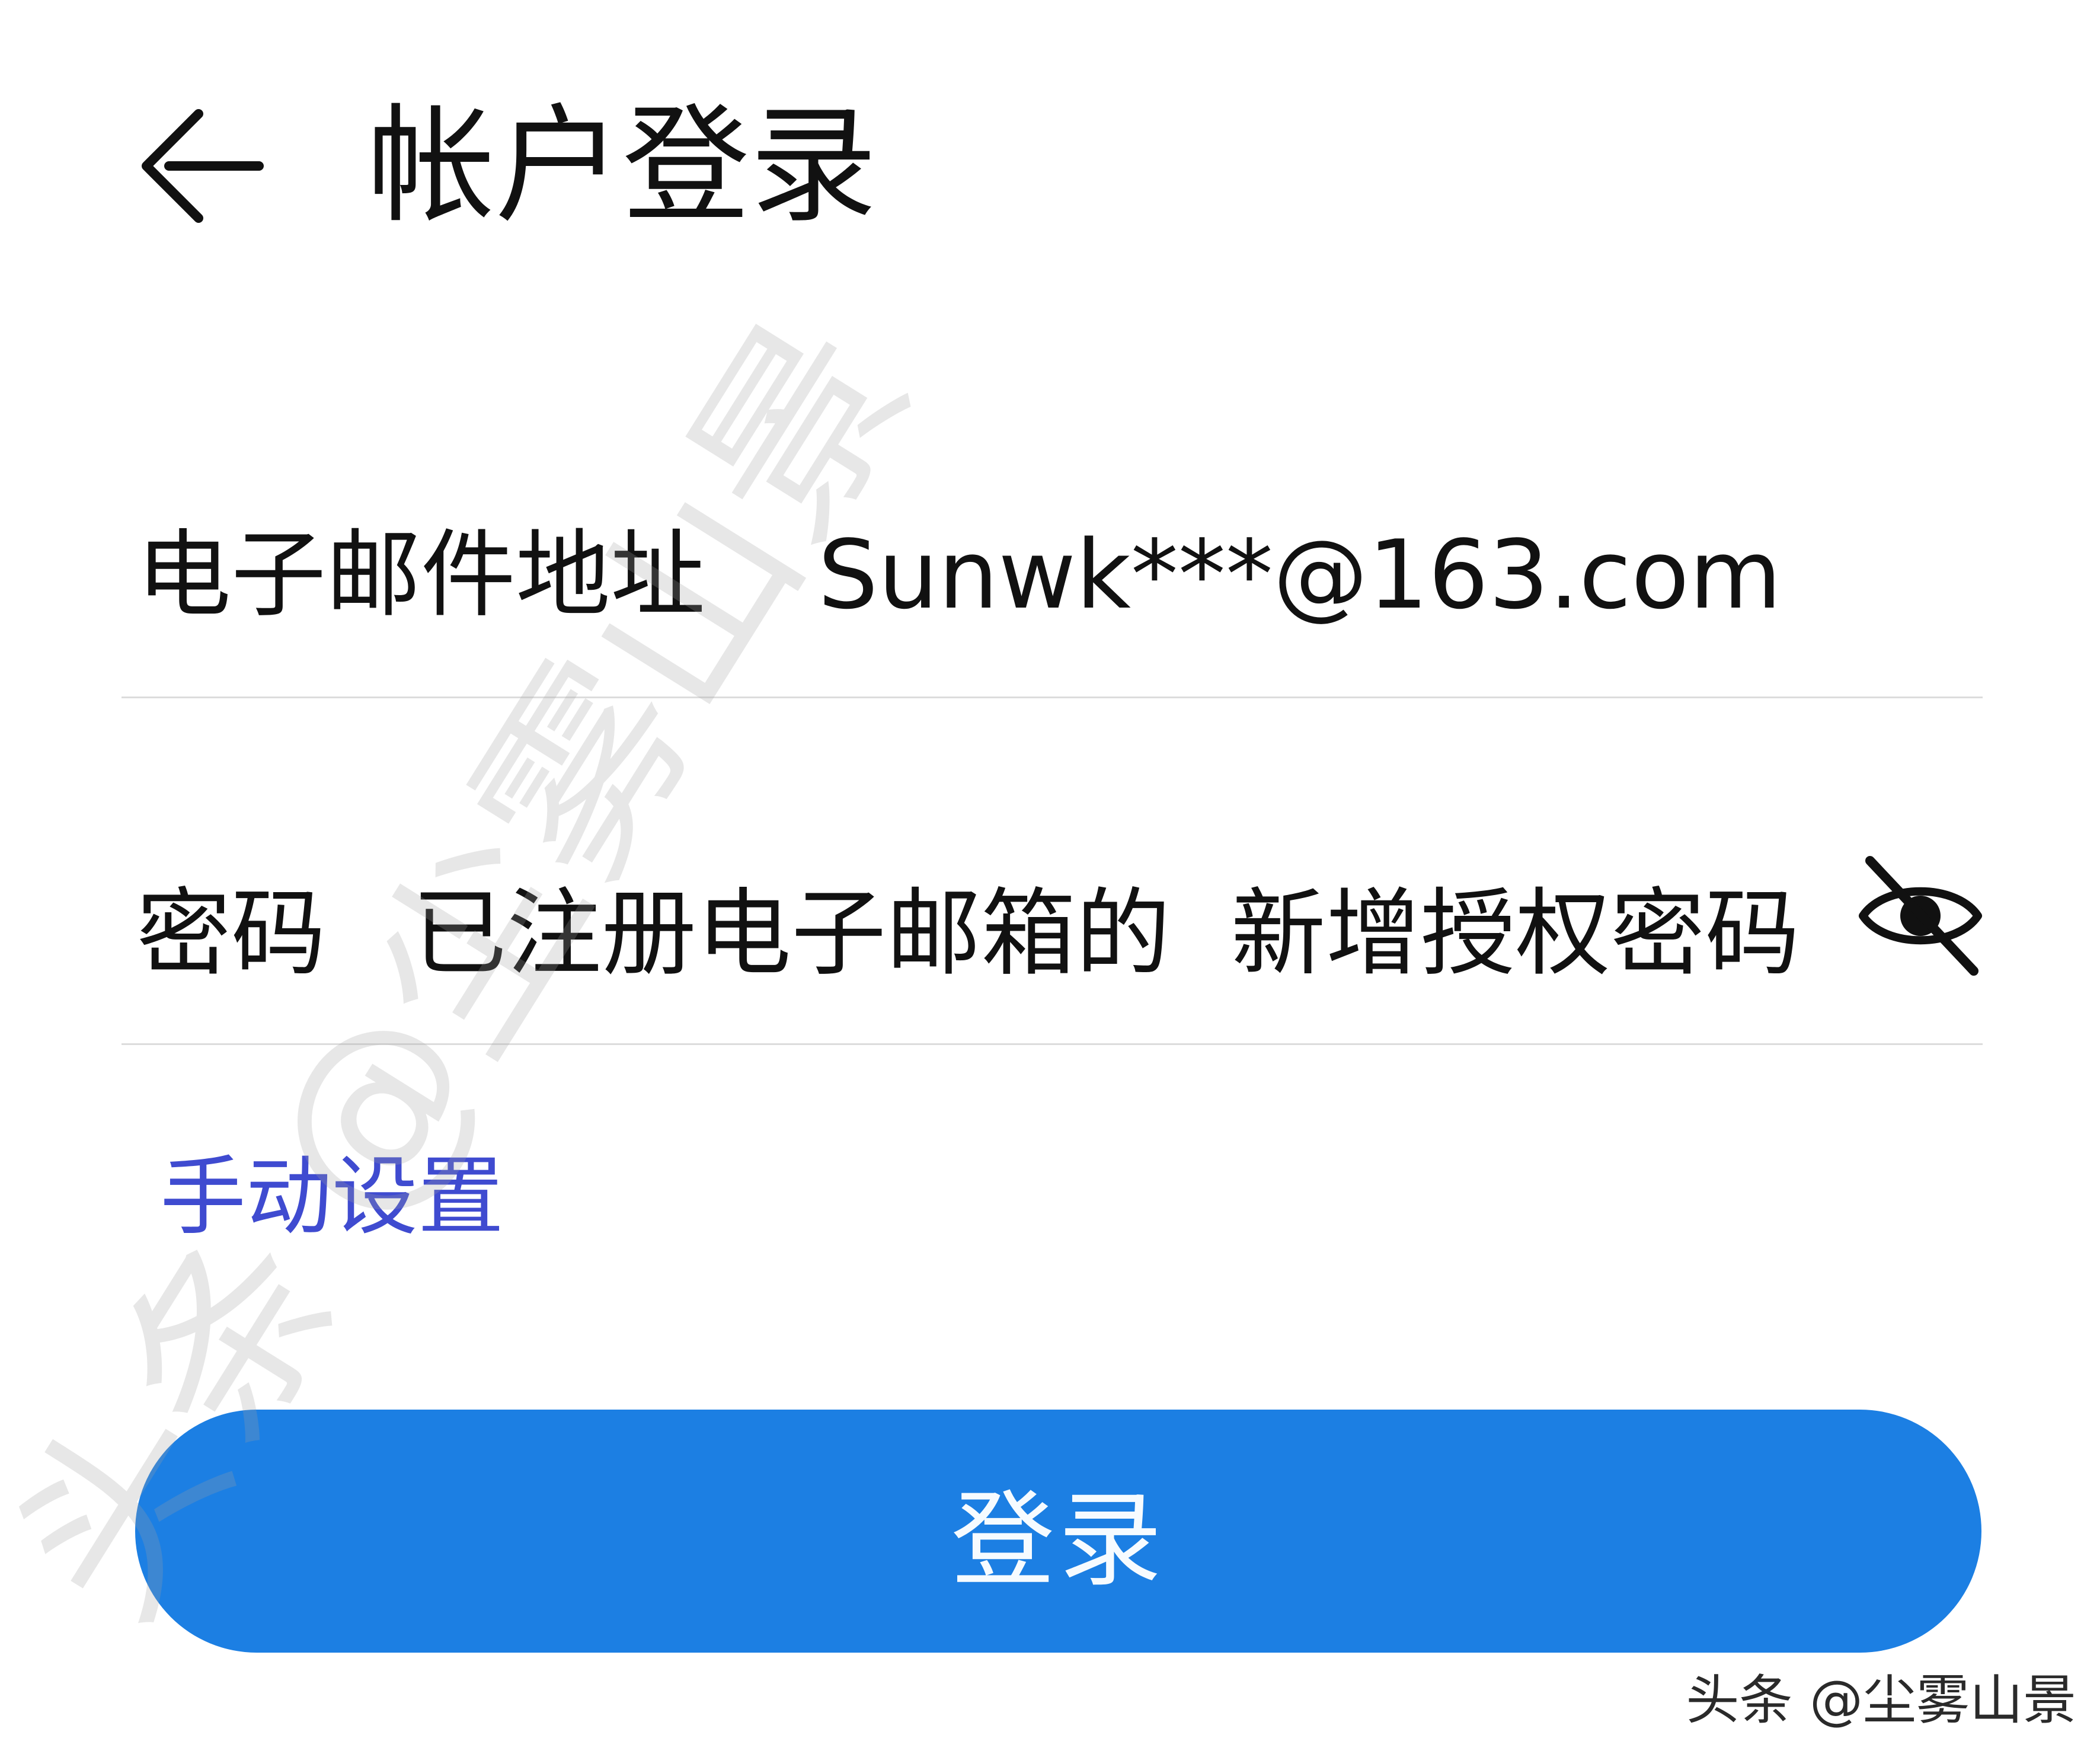  I want to click on back-button, so click(201, 166).